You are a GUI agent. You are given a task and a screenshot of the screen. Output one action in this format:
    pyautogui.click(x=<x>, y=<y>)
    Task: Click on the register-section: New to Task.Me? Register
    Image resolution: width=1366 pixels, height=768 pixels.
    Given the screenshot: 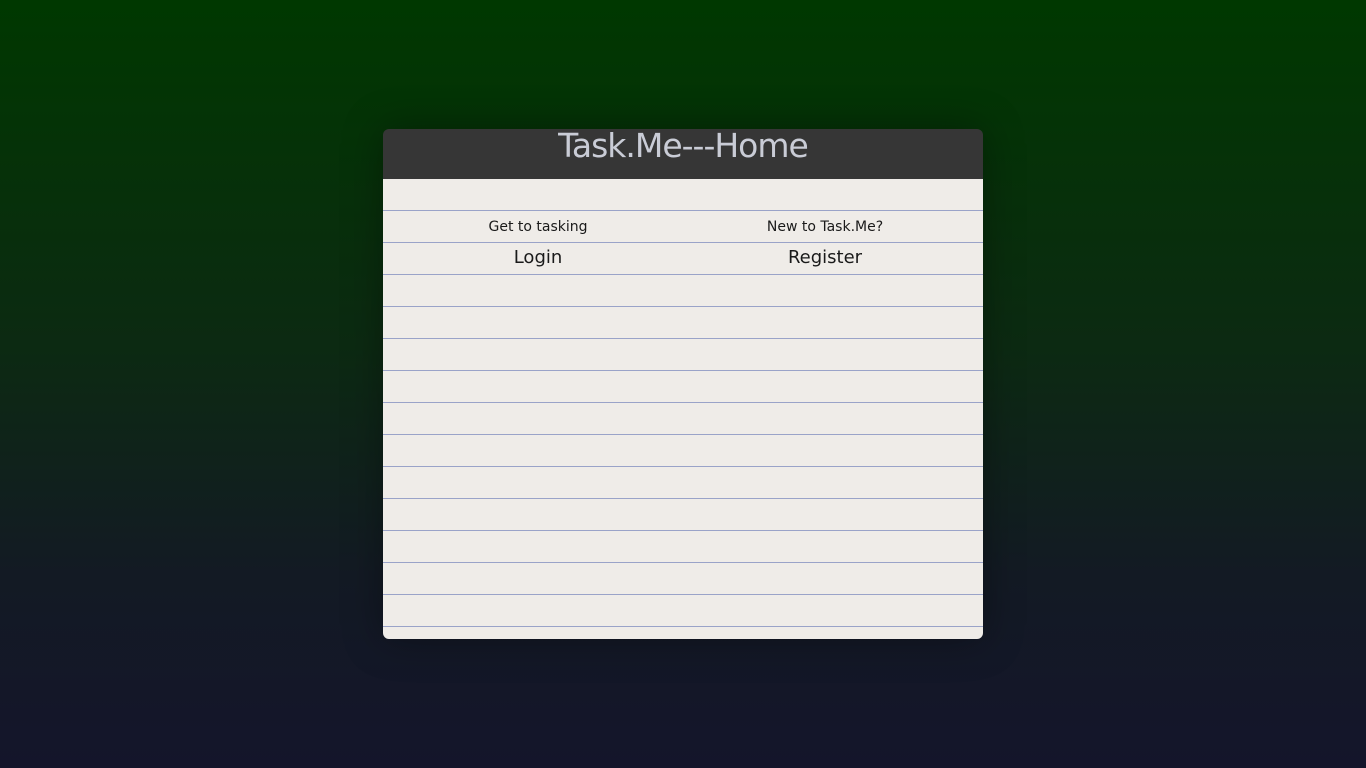 What is the action you would take?
    pyautogui.click(x=825, y=244)
    